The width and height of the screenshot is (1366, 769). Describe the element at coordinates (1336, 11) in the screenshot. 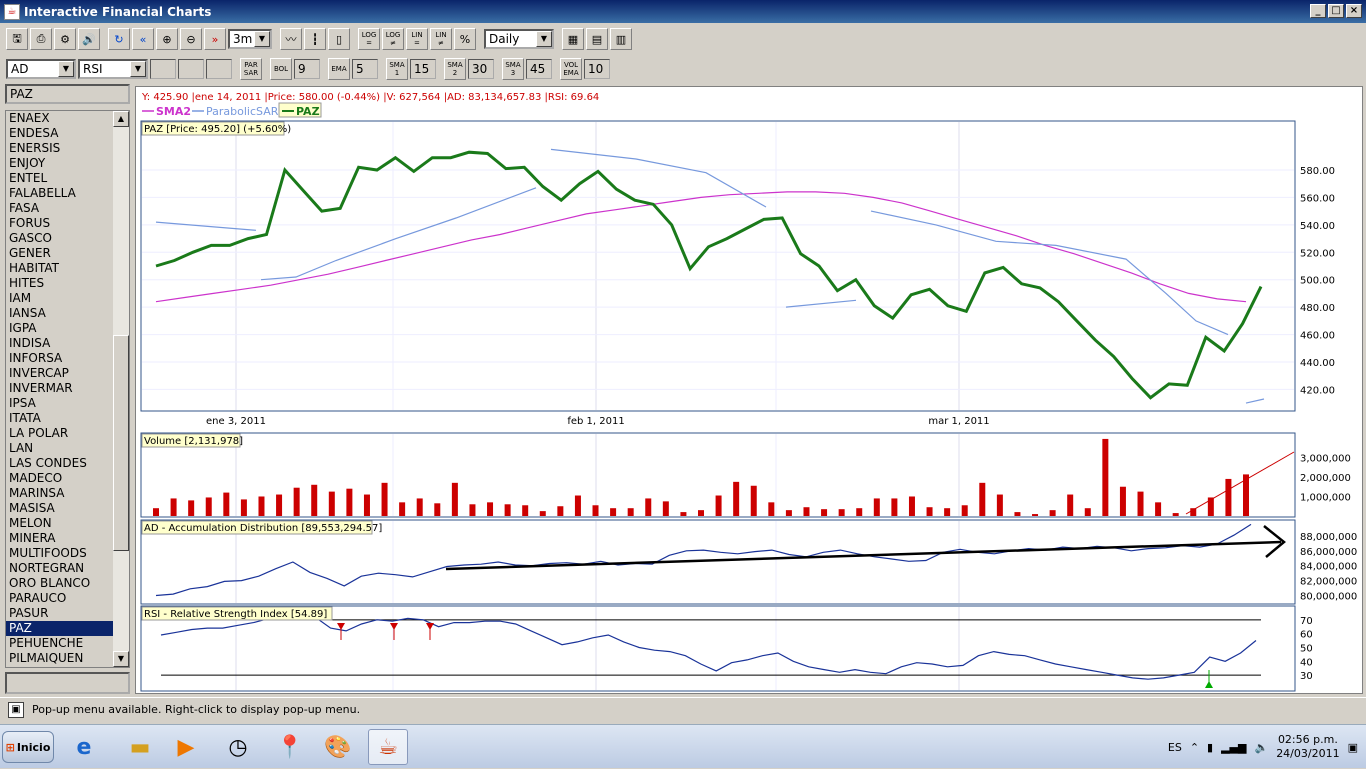

I see `maximize-button: □` at that location.